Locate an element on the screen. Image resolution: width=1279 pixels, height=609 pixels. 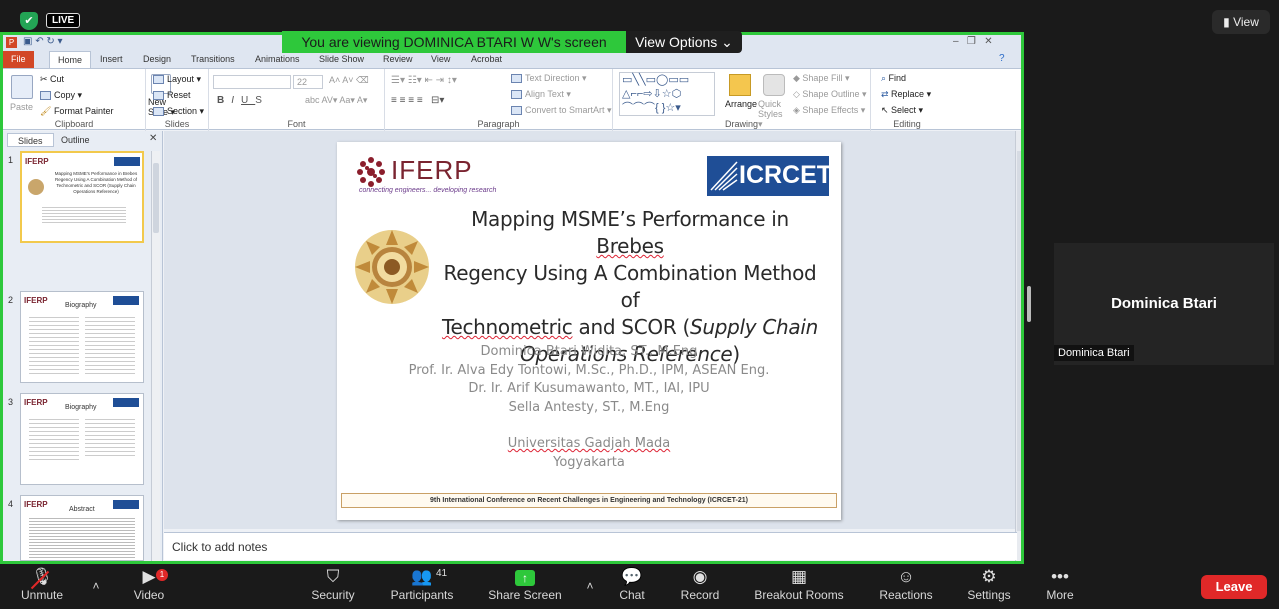
tab-transitions: Transitions is located at coordinates (213, 59).